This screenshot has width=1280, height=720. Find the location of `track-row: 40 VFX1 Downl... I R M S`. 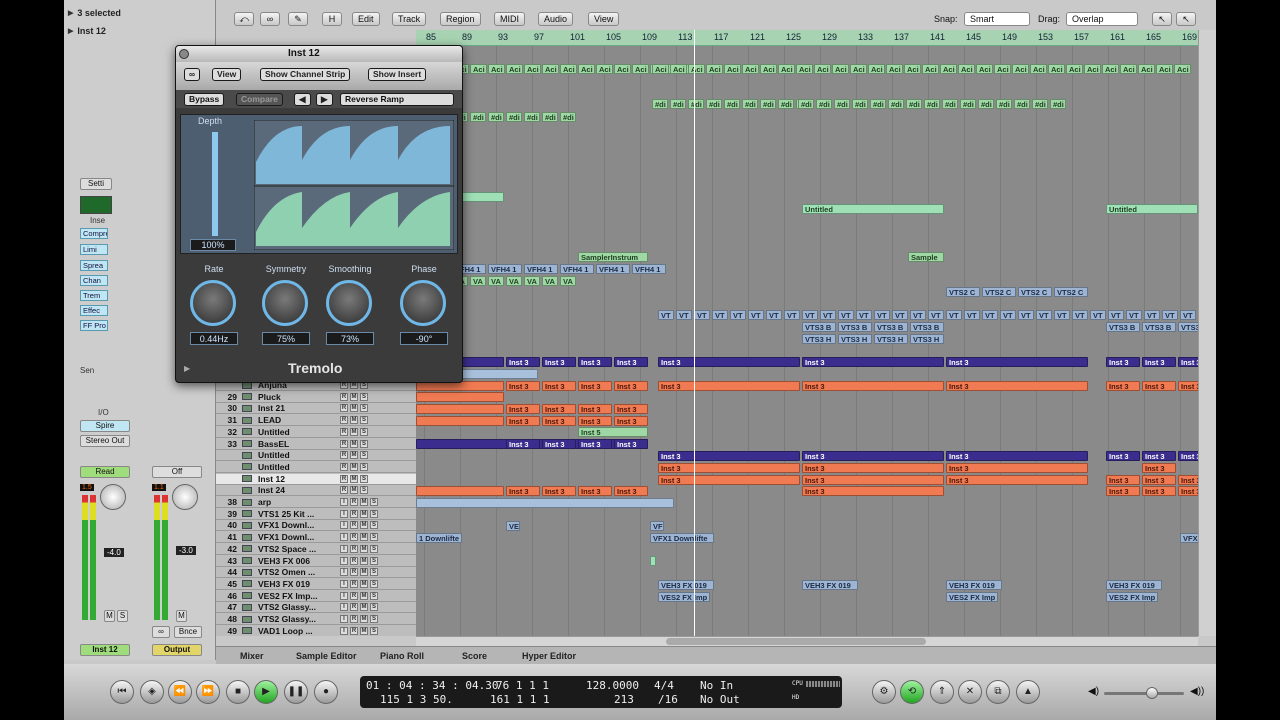

track-row: 40 VFX1 Downl... I R M S is located at coordinates (316, 526).